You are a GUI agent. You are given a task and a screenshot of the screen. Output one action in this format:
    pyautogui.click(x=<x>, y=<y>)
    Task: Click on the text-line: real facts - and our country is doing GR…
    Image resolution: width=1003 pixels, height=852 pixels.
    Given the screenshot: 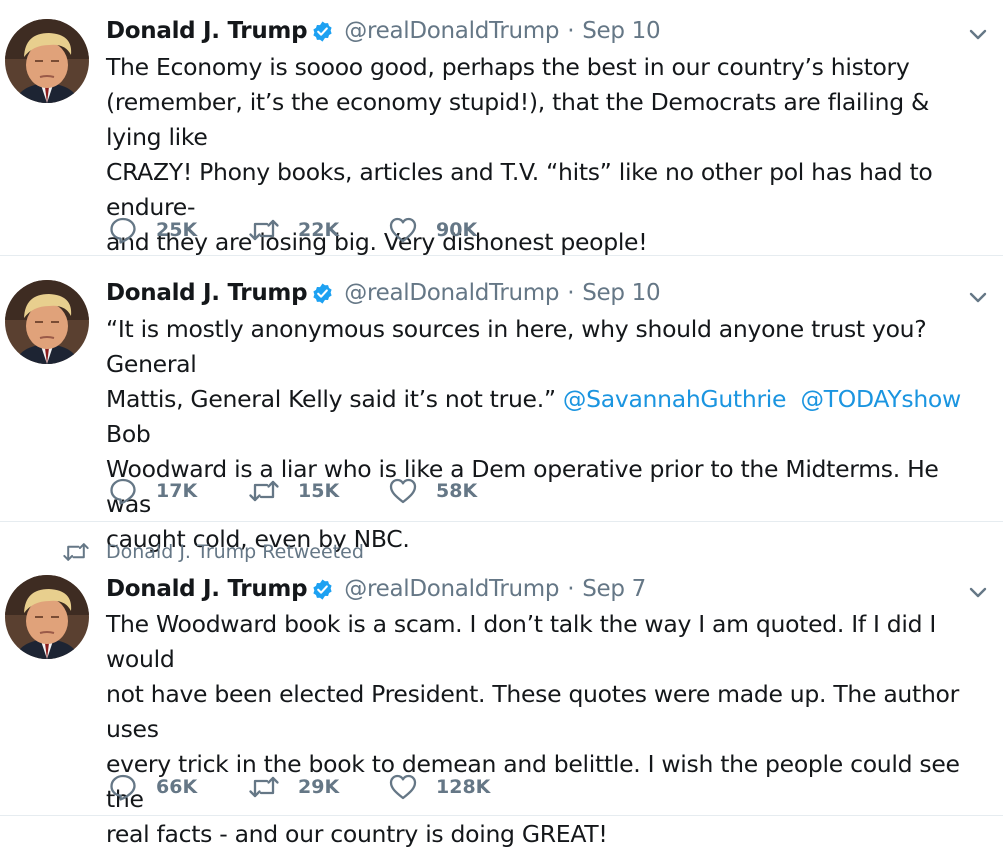 What is the action you would take?
    pyautogui.click(x=357, y=834)
    